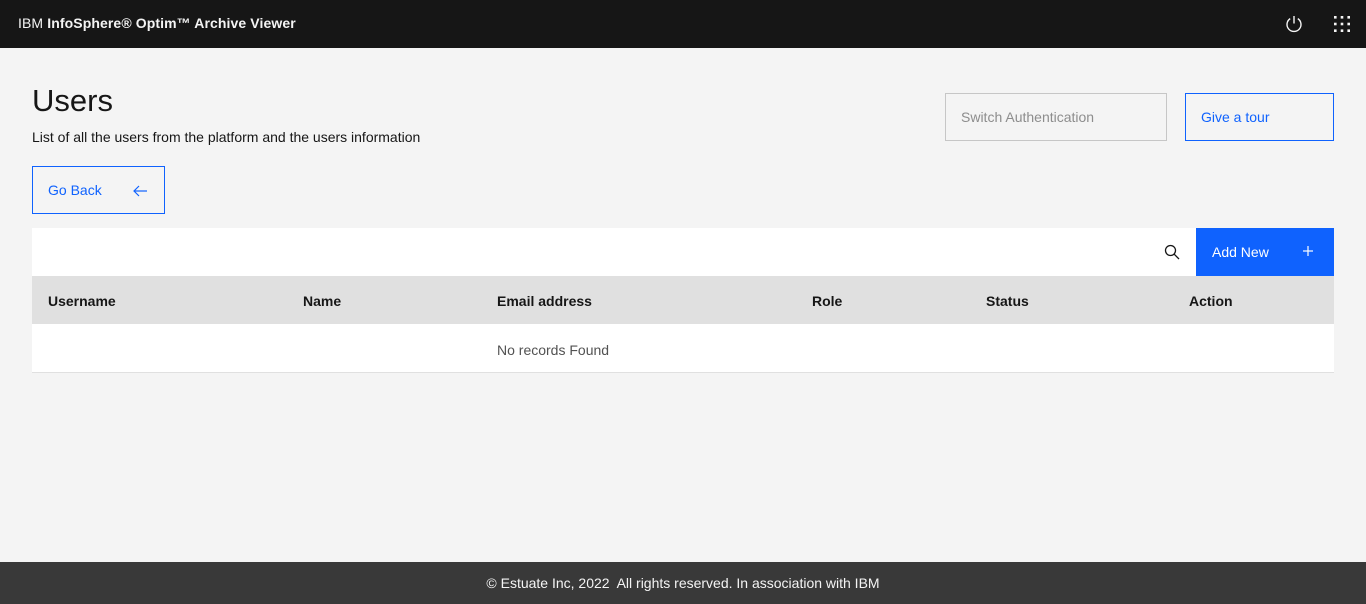 Image resolution: width=1366 pixels, height=604 pixels. What do you see at coordinates (82, 301) in the screenshot?
I see `column-header-username: Username` at bounding box center [82, 301].